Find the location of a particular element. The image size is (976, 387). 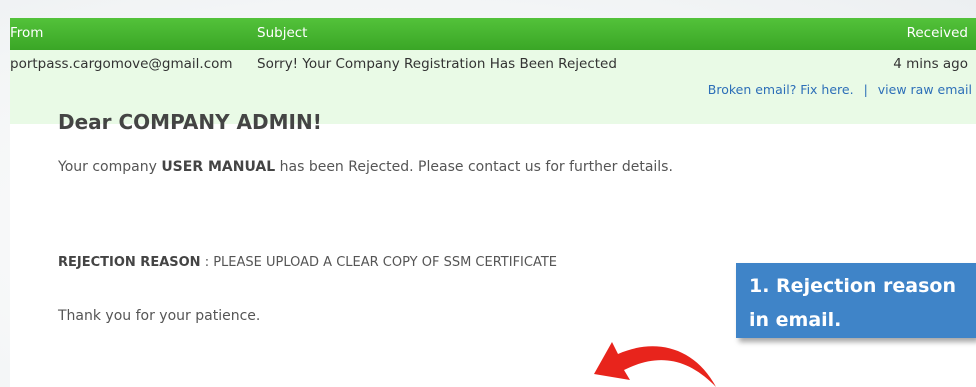

annotation-callout: 1. Rejection reason in email. is located at coordinates (856, 300).